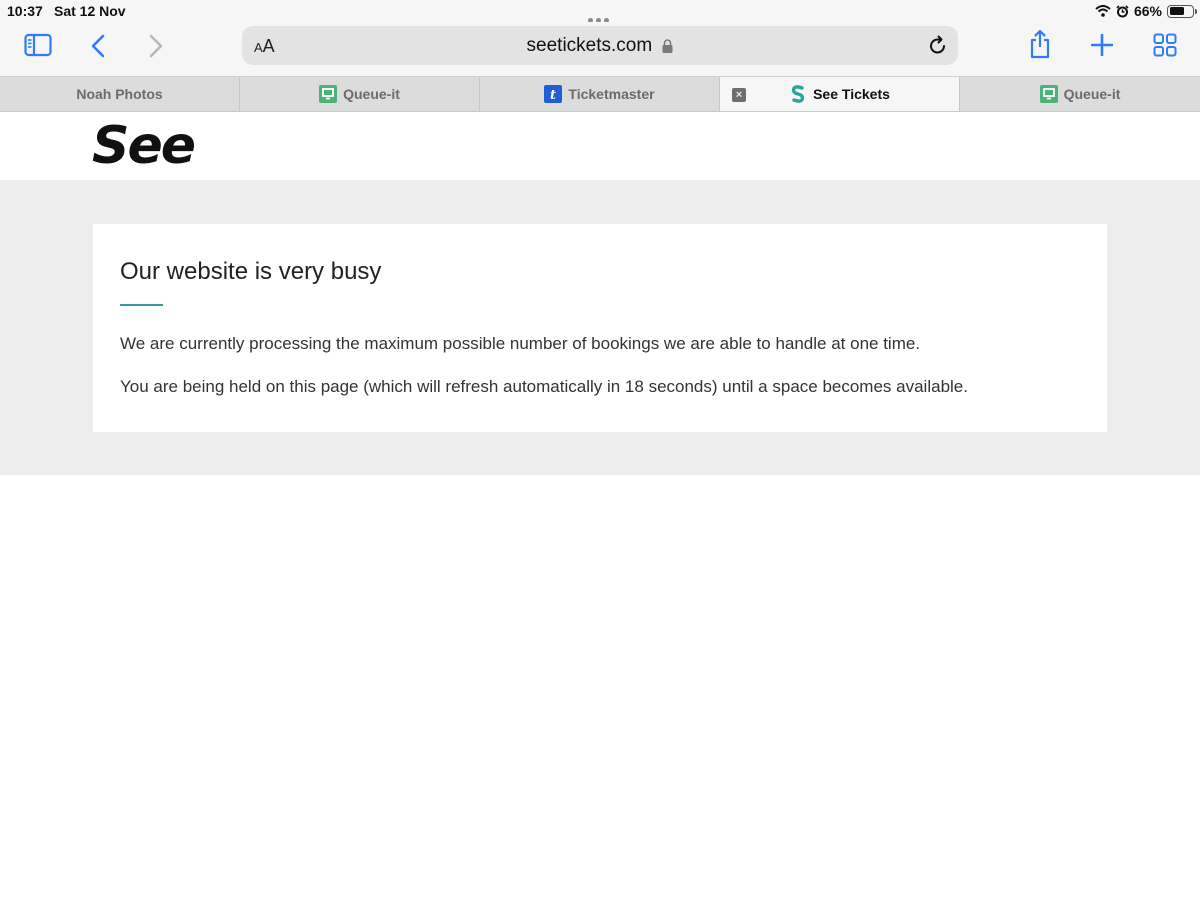 This screenshot has width=1200, height=900. What do you see at coordinates (589, 45) in the screenshot?
I see `url-text: seetickets.com` at bounding box center [589, 45].